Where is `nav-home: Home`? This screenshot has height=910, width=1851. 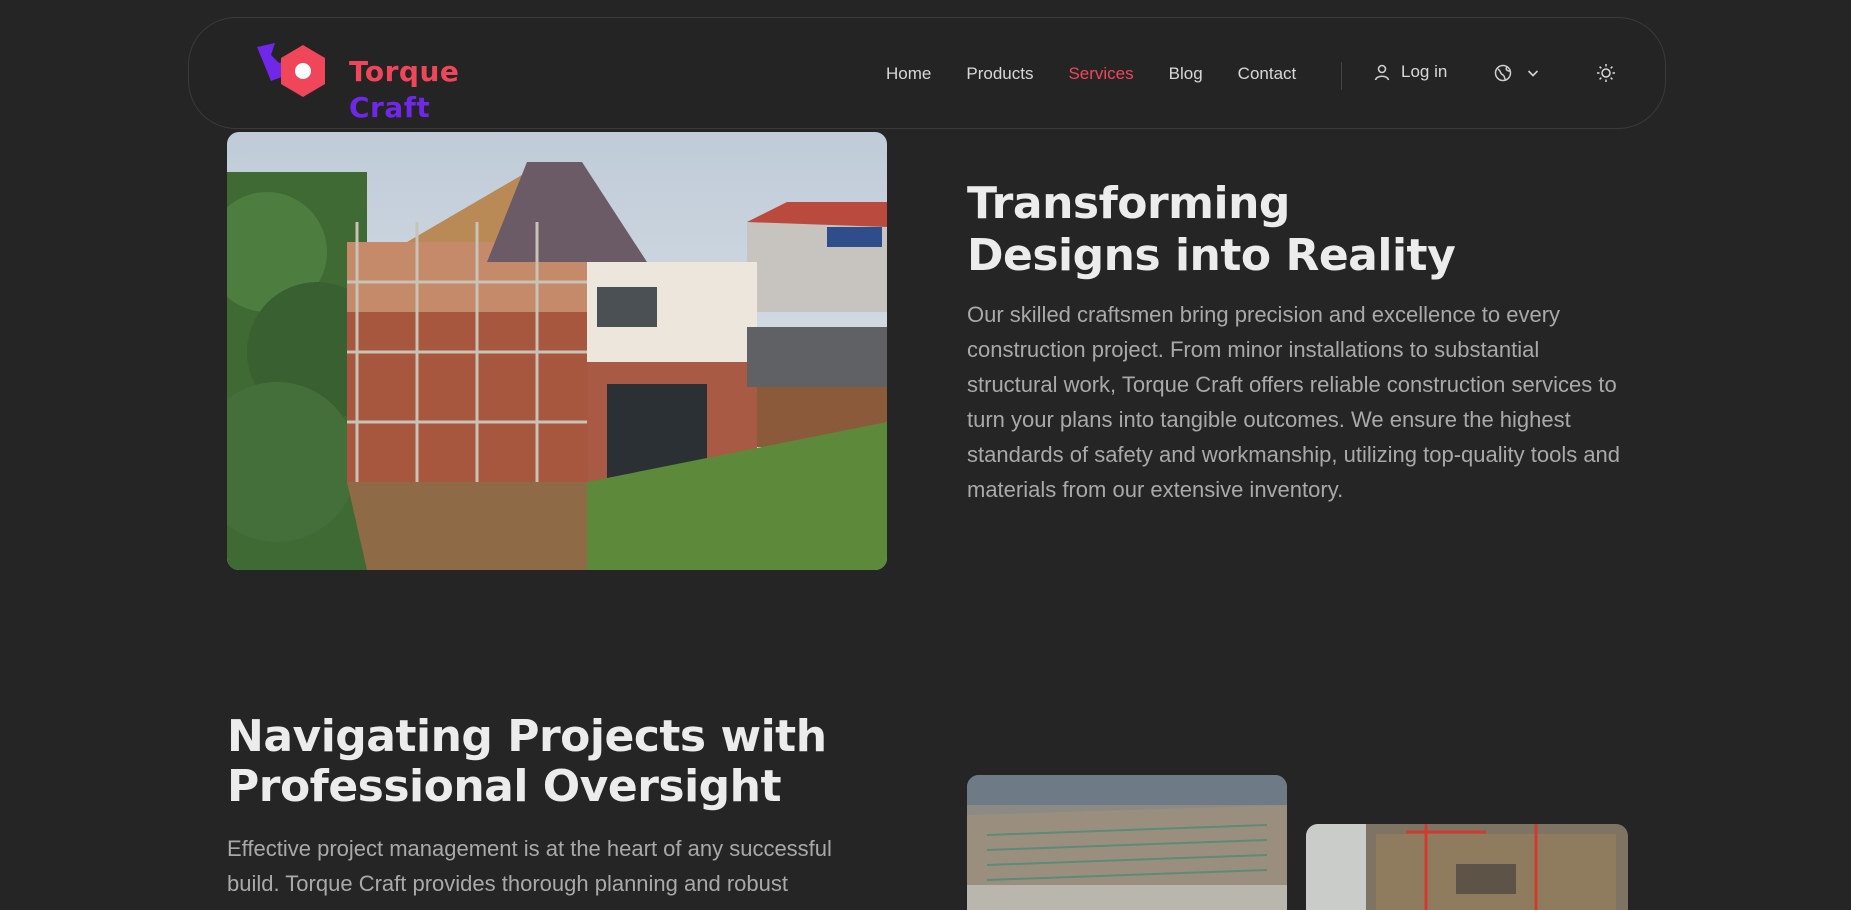
nav-home: Home is located at coordinates (908, 74).